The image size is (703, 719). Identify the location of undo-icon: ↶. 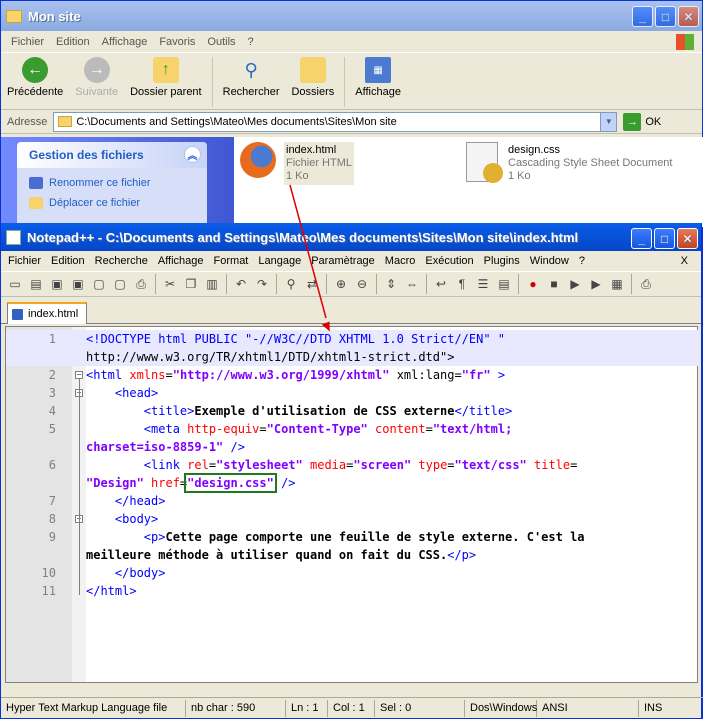
(241, 284).